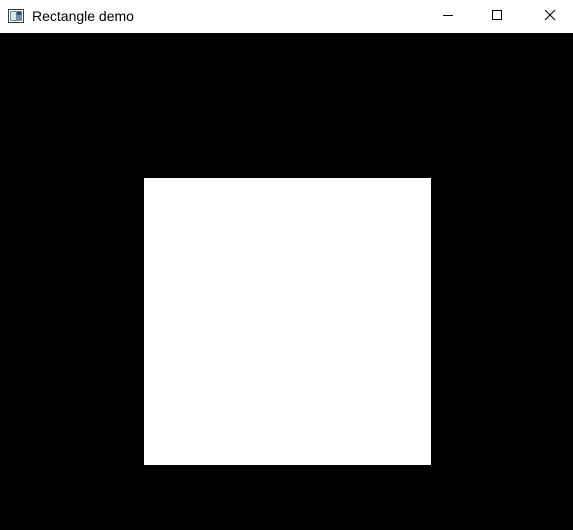 Image resolution: width=573 pixels, height=530 pixels. Describe the element at coordinates (286, 16) in the screenshot. I see `title-bar: Rectangle demo` at that location.